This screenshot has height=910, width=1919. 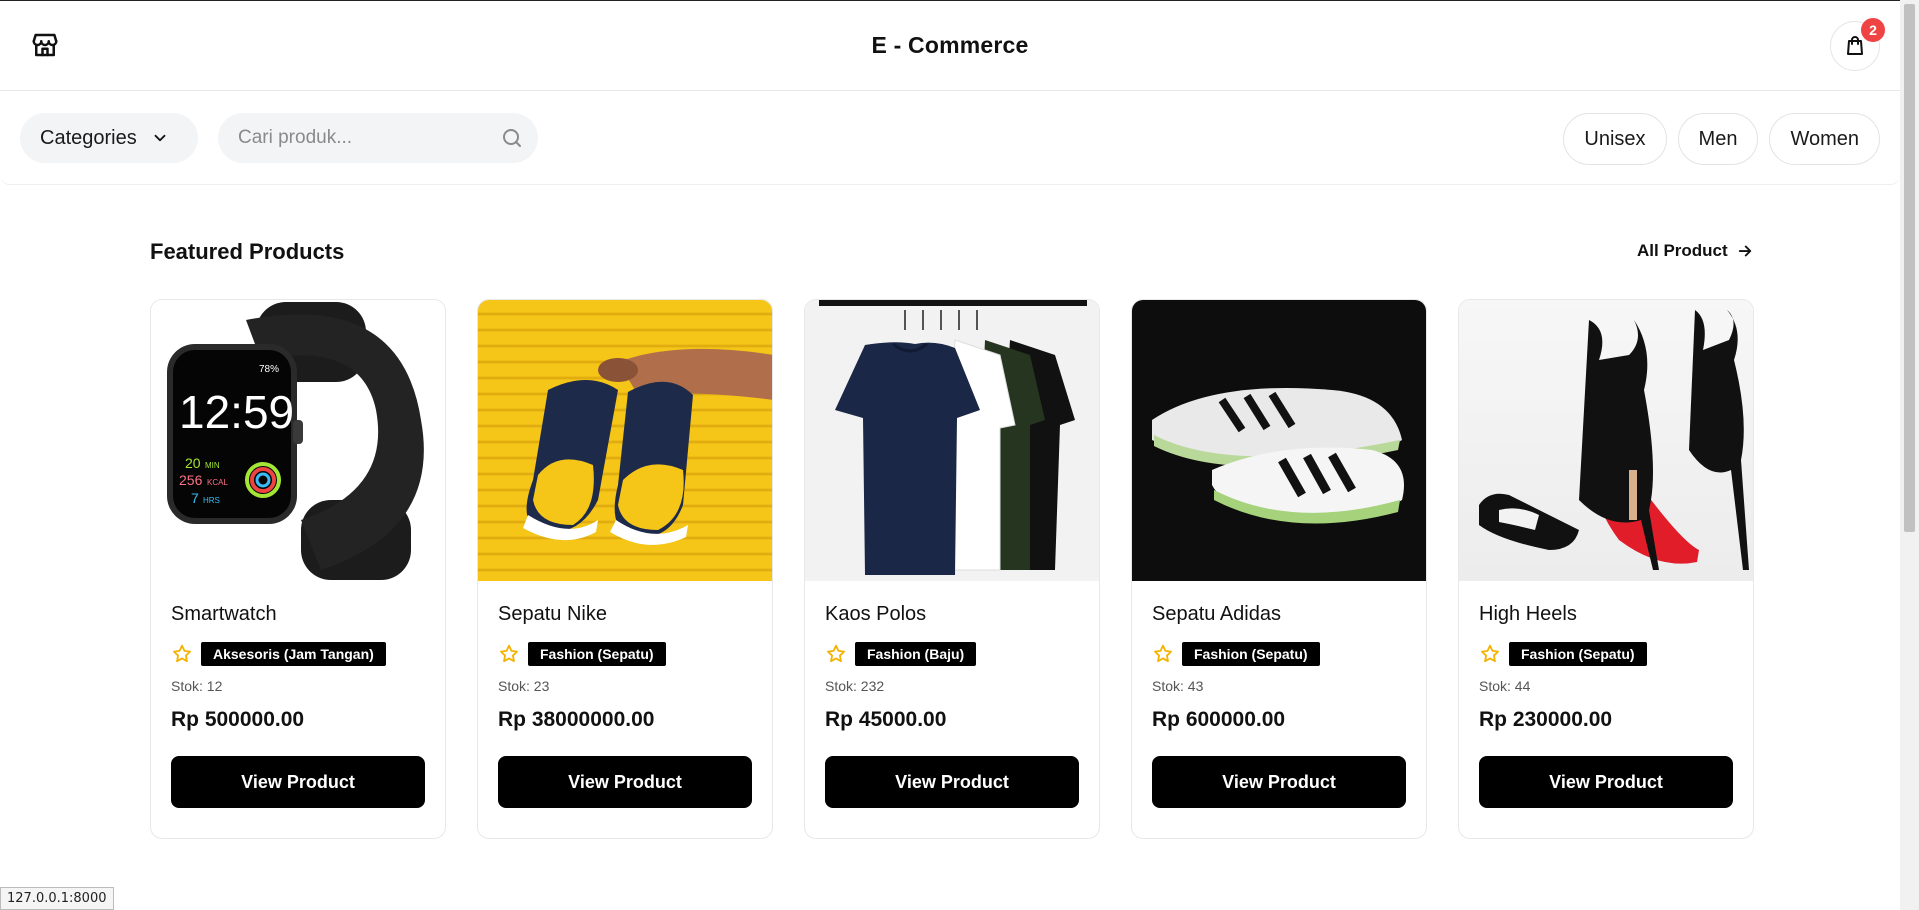 What do you see at coordinates (1744, 251) in the screenshot?
I see `arrow-right-icon` at bounding box center [1744, 251].